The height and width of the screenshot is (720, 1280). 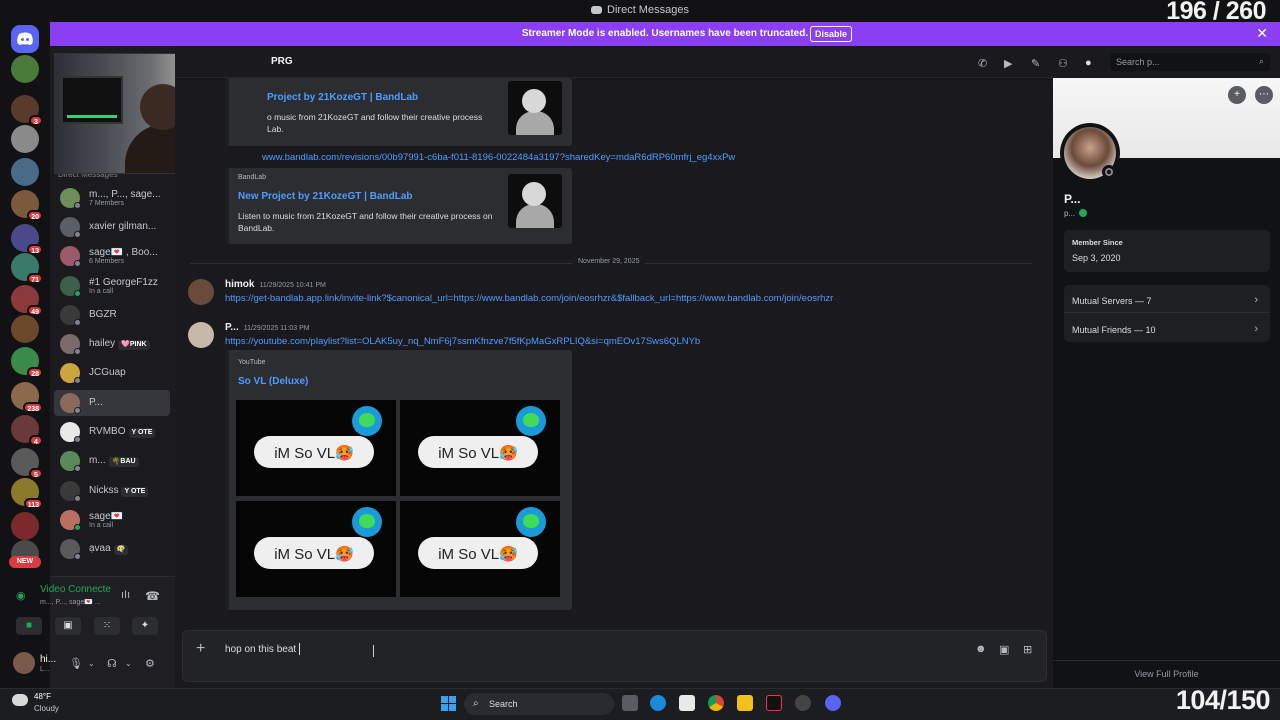 What do you see at coordinates (27, 463) in the screenshot?
I see `server-icon: 5` at bounding box center [27, 463].